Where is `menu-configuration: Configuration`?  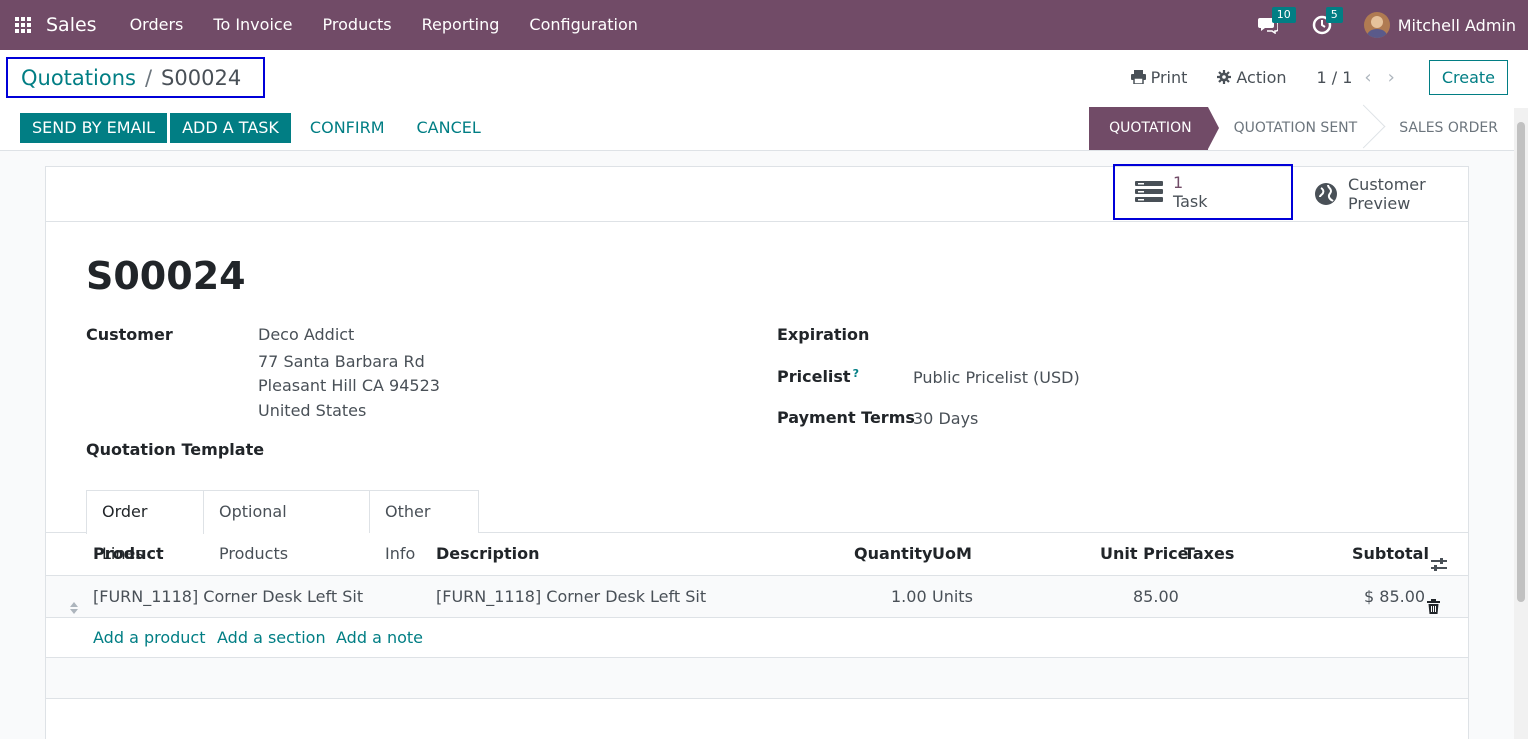 menu-configuration: Configuration is located at coordinates (583, 25).